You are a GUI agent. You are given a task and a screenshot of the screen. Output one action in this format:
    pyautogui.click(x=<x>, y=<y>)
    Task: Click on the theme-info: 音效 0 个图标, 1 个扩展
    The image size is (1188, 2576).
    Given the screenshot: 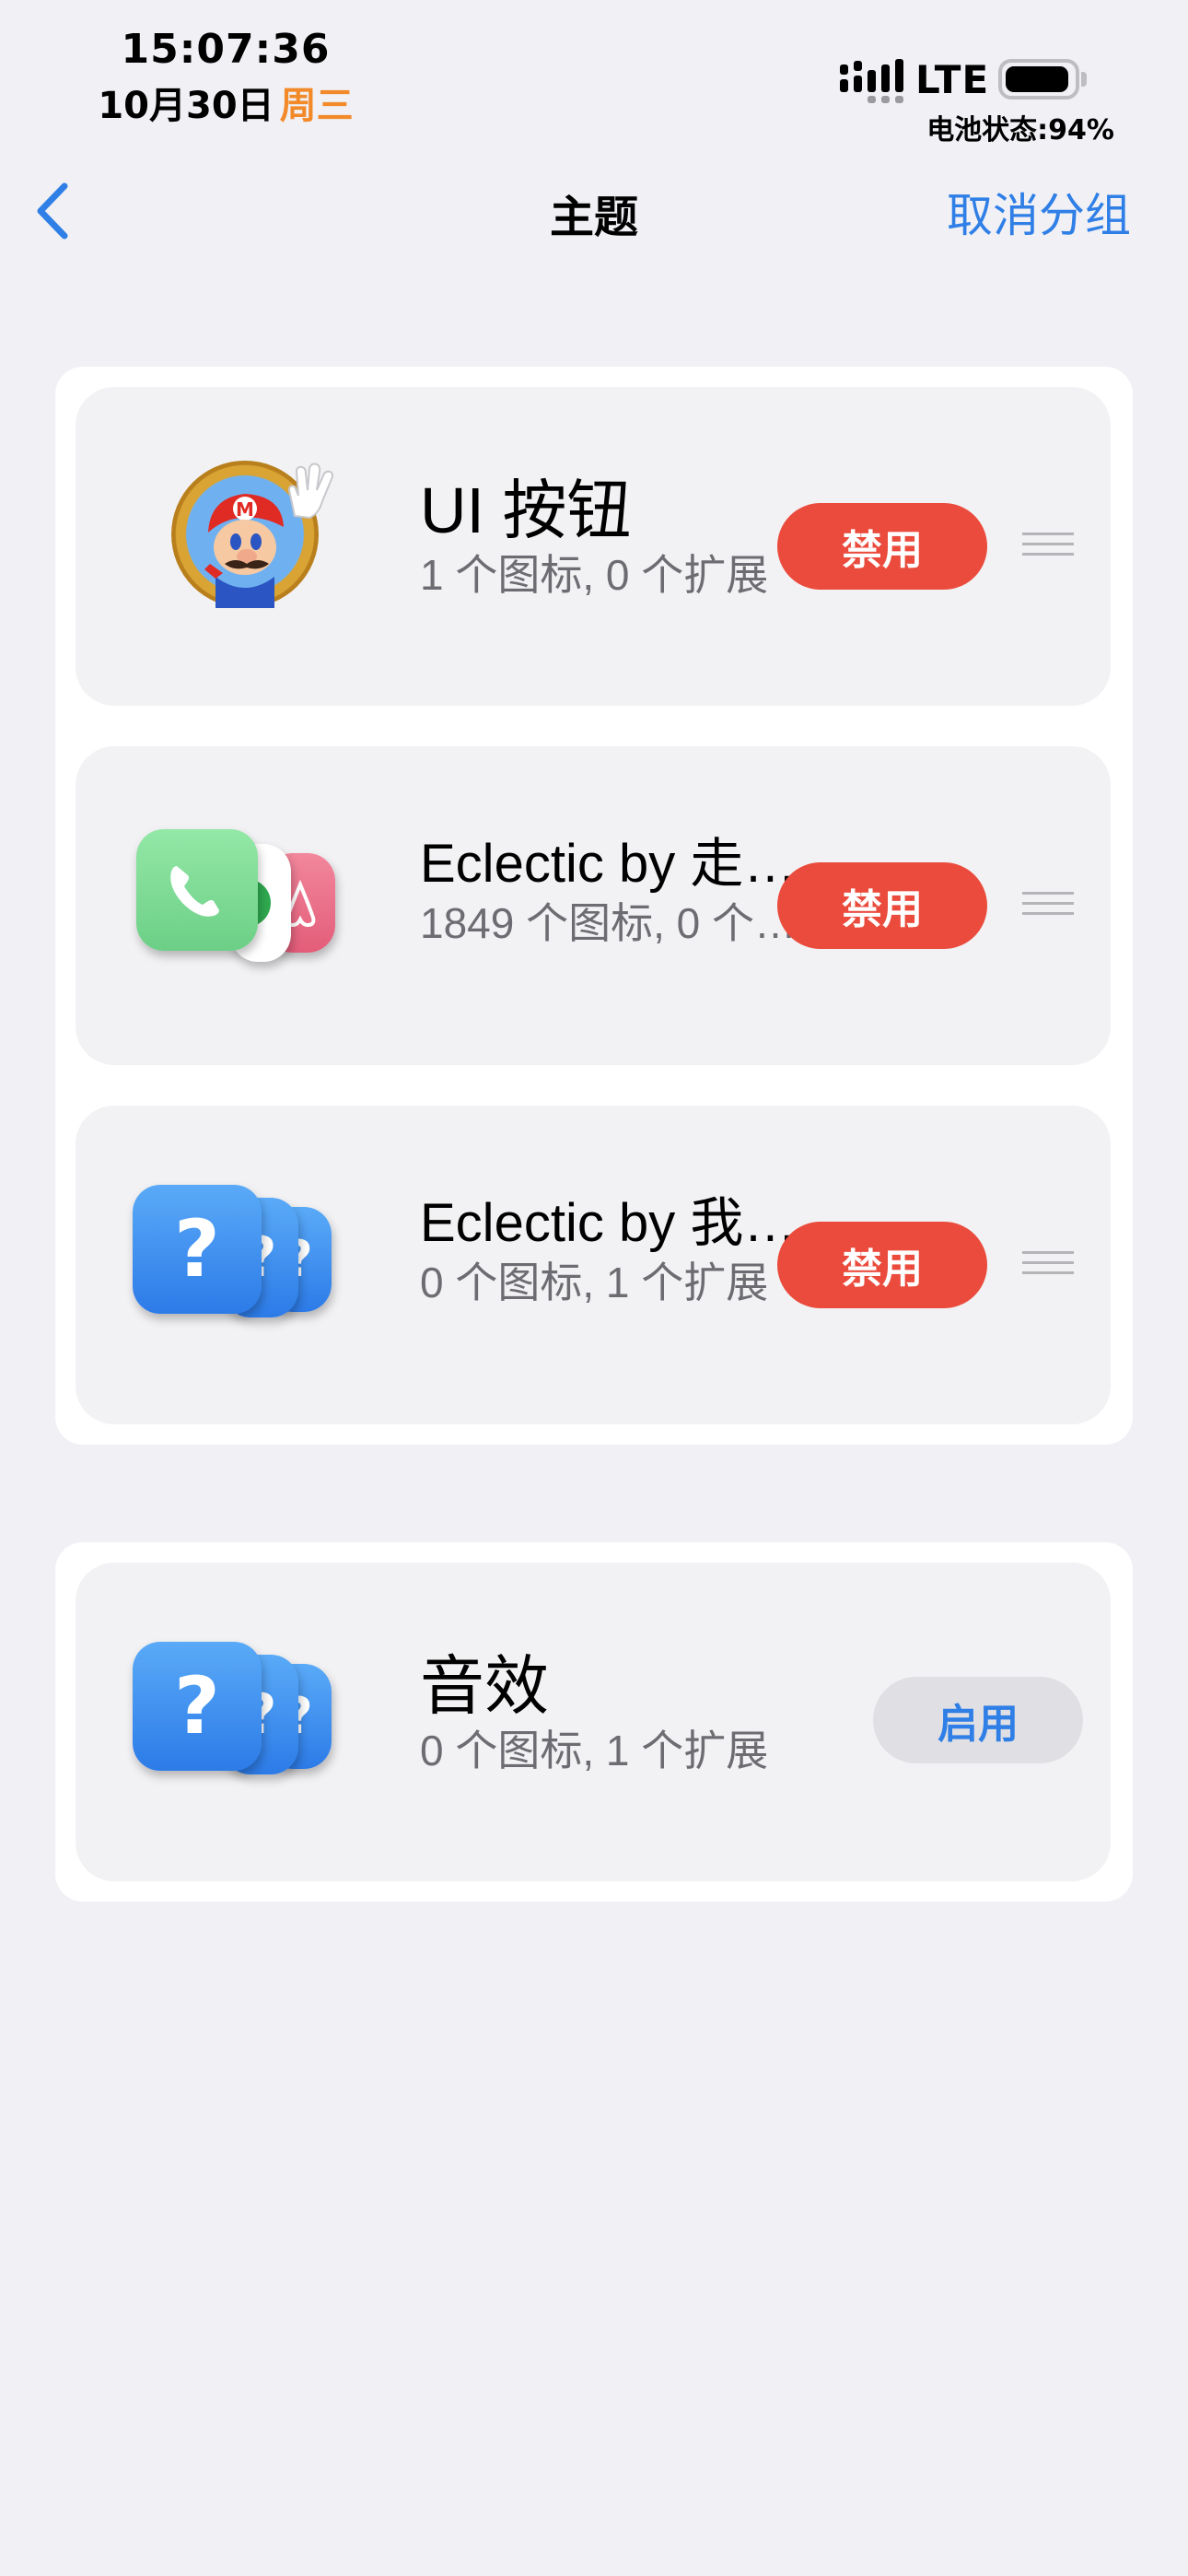 What is the action you would take?
    pyautogui.click(x=641, y=1712)
    